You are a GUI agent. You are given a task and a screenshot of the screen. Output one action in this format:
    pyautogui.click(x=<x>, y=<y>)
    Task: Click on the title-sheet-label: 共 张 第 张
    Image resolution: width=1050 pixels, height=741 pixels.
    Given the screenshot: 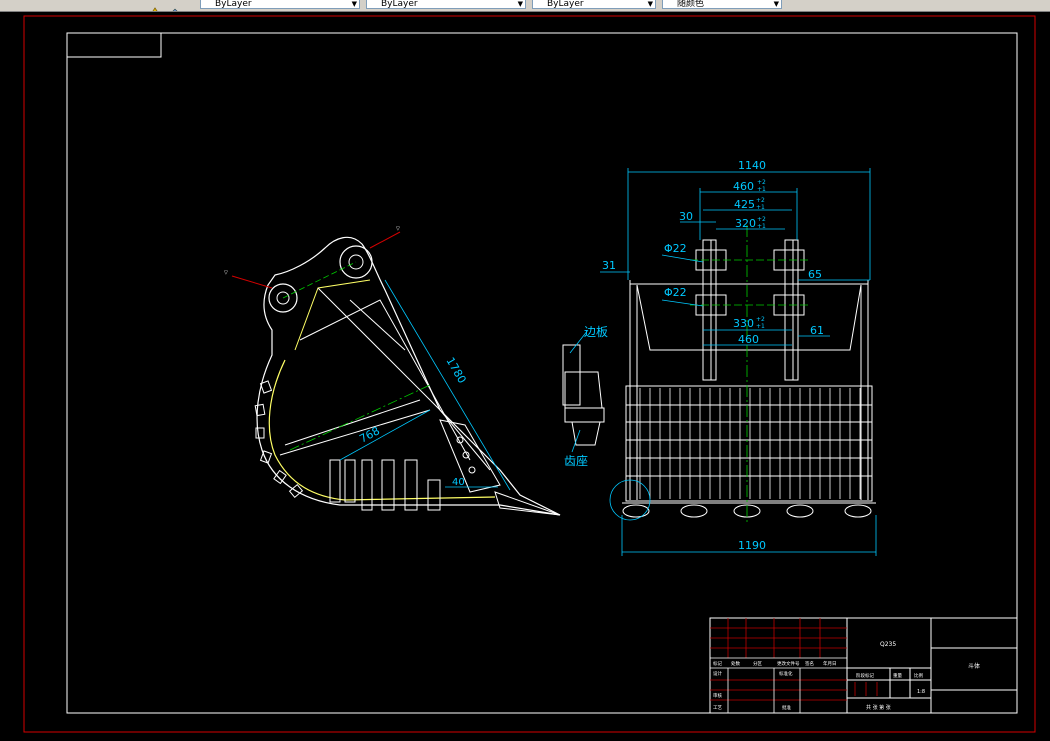 What is the action you would take?
    pyautogui.click(x=878, y=707)
    